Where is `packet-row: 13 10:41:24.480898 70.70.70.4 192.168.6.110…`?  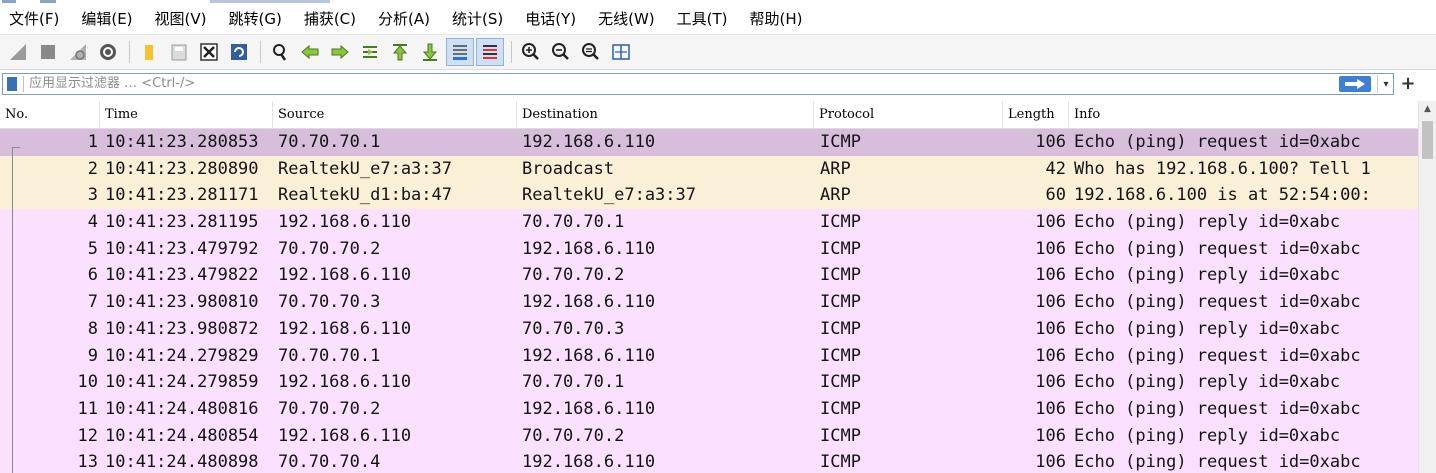 packet-row: 13 10:41:24.480898 70.70.70.4 192.168.6.110… is located at coordinates (709, 461).